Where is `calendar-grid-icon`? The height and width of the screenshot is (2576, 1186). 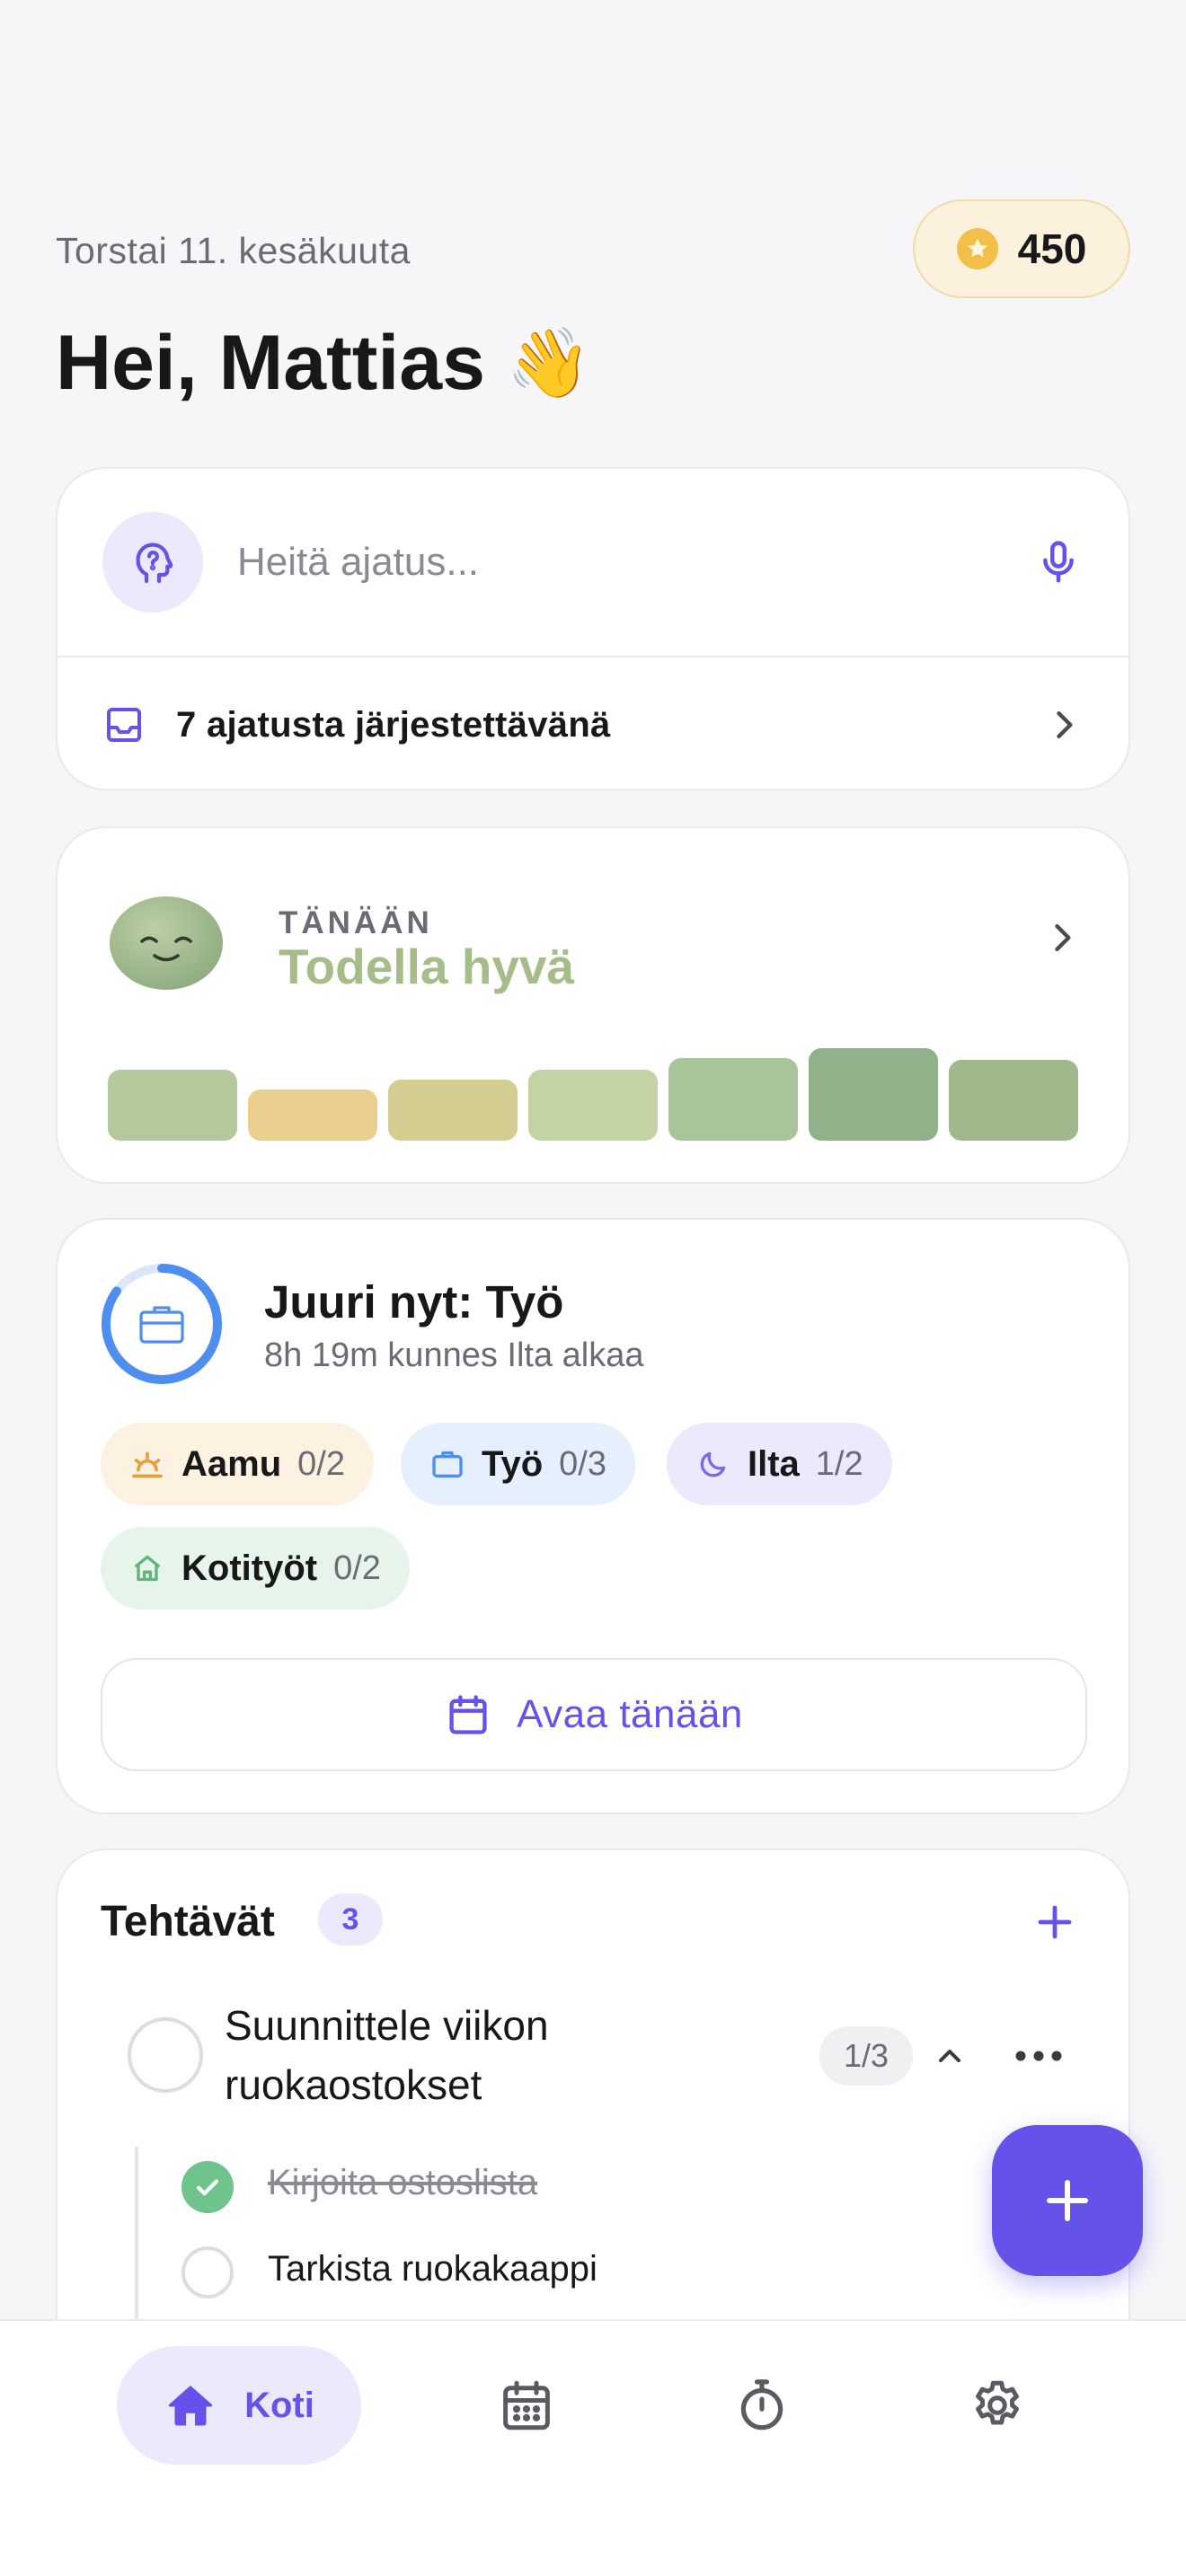
calendar-grid-icon is located at coordinates (526, 2405).